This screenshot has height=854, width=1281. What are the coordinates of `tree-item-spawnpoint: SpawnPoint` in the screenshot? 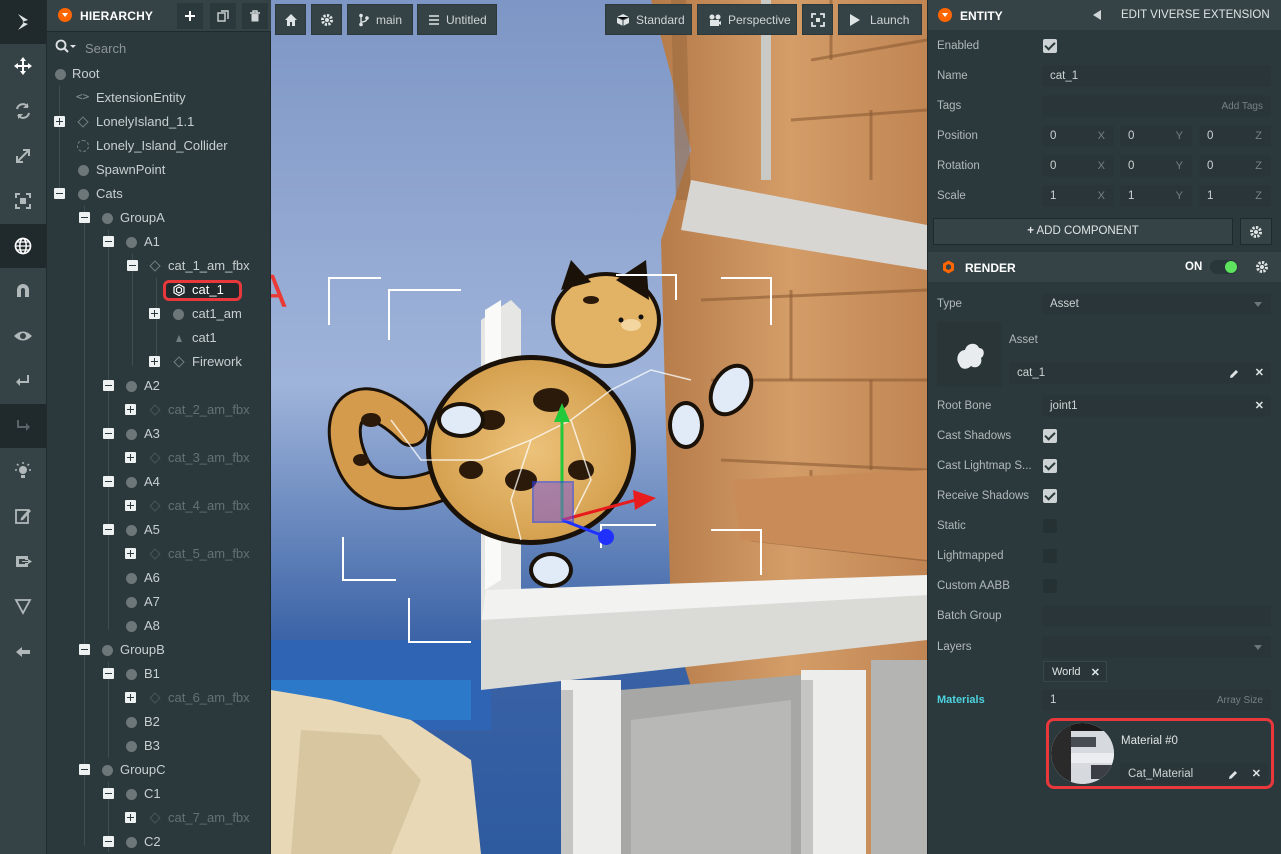 It's located at (159, 170).